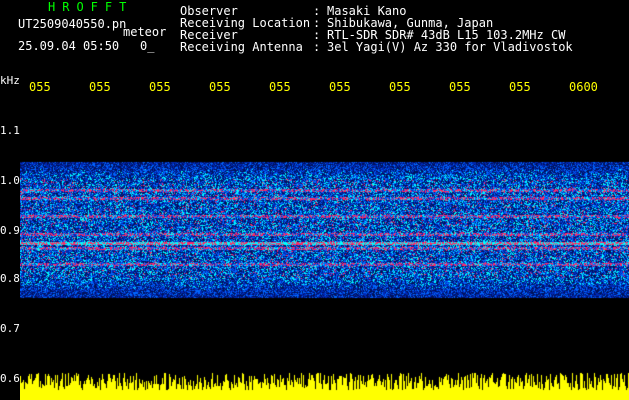  What do you see at coordinates (583, 87) in the screenshot?
I see `time-tick-9: 0600` at bounding box center [583, 87].